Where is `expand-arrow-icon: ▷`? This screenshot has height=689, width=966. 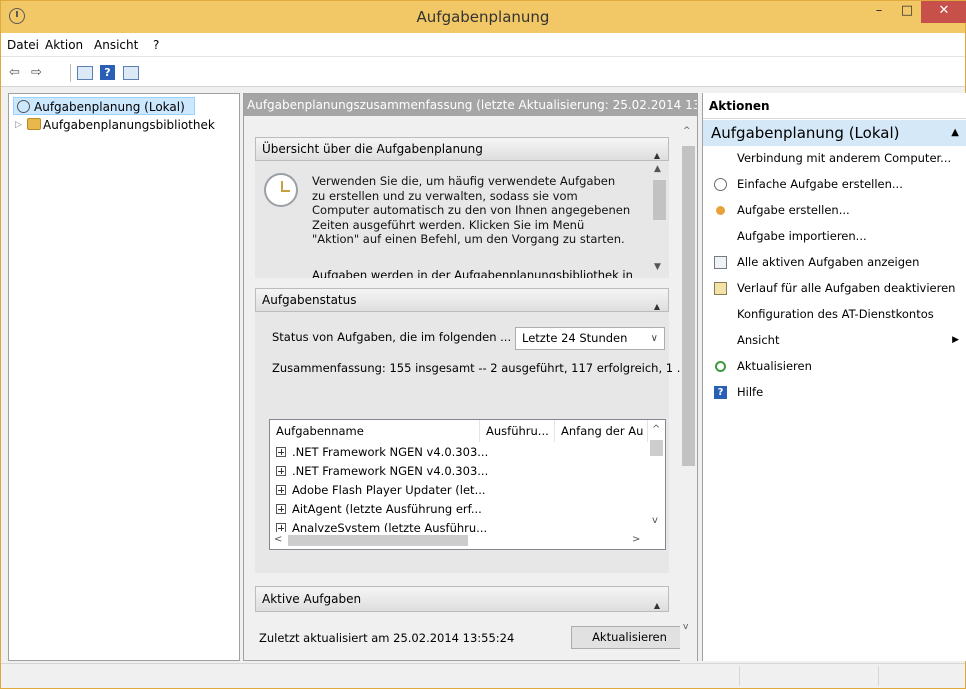 expand-arrow-icon: ▷ is located at coordinates (18, 125).